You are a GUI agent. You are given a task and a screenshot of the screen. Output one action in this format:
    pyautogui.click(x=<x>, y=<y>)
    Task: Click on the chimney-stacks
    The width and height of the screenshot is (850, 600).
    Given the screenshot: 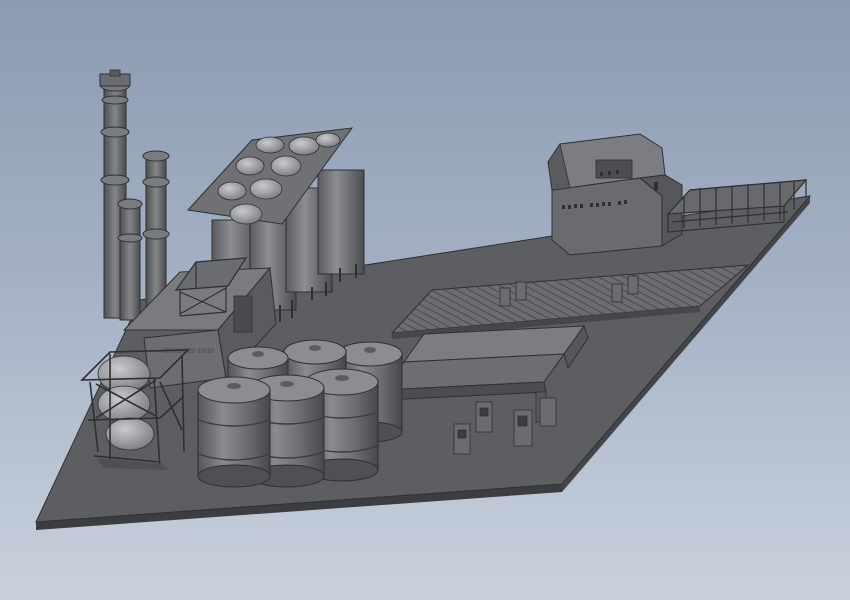 What is the action you would take?
    pyautogui.click(x=134, y=195)
    